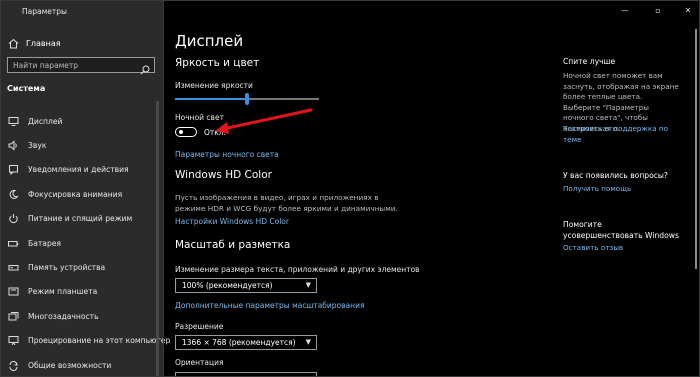 The image size is (700, 377). Describe the element at coordinates (199, 362) in the screenshot. I see `orientation-label: Ориентация` at that location.